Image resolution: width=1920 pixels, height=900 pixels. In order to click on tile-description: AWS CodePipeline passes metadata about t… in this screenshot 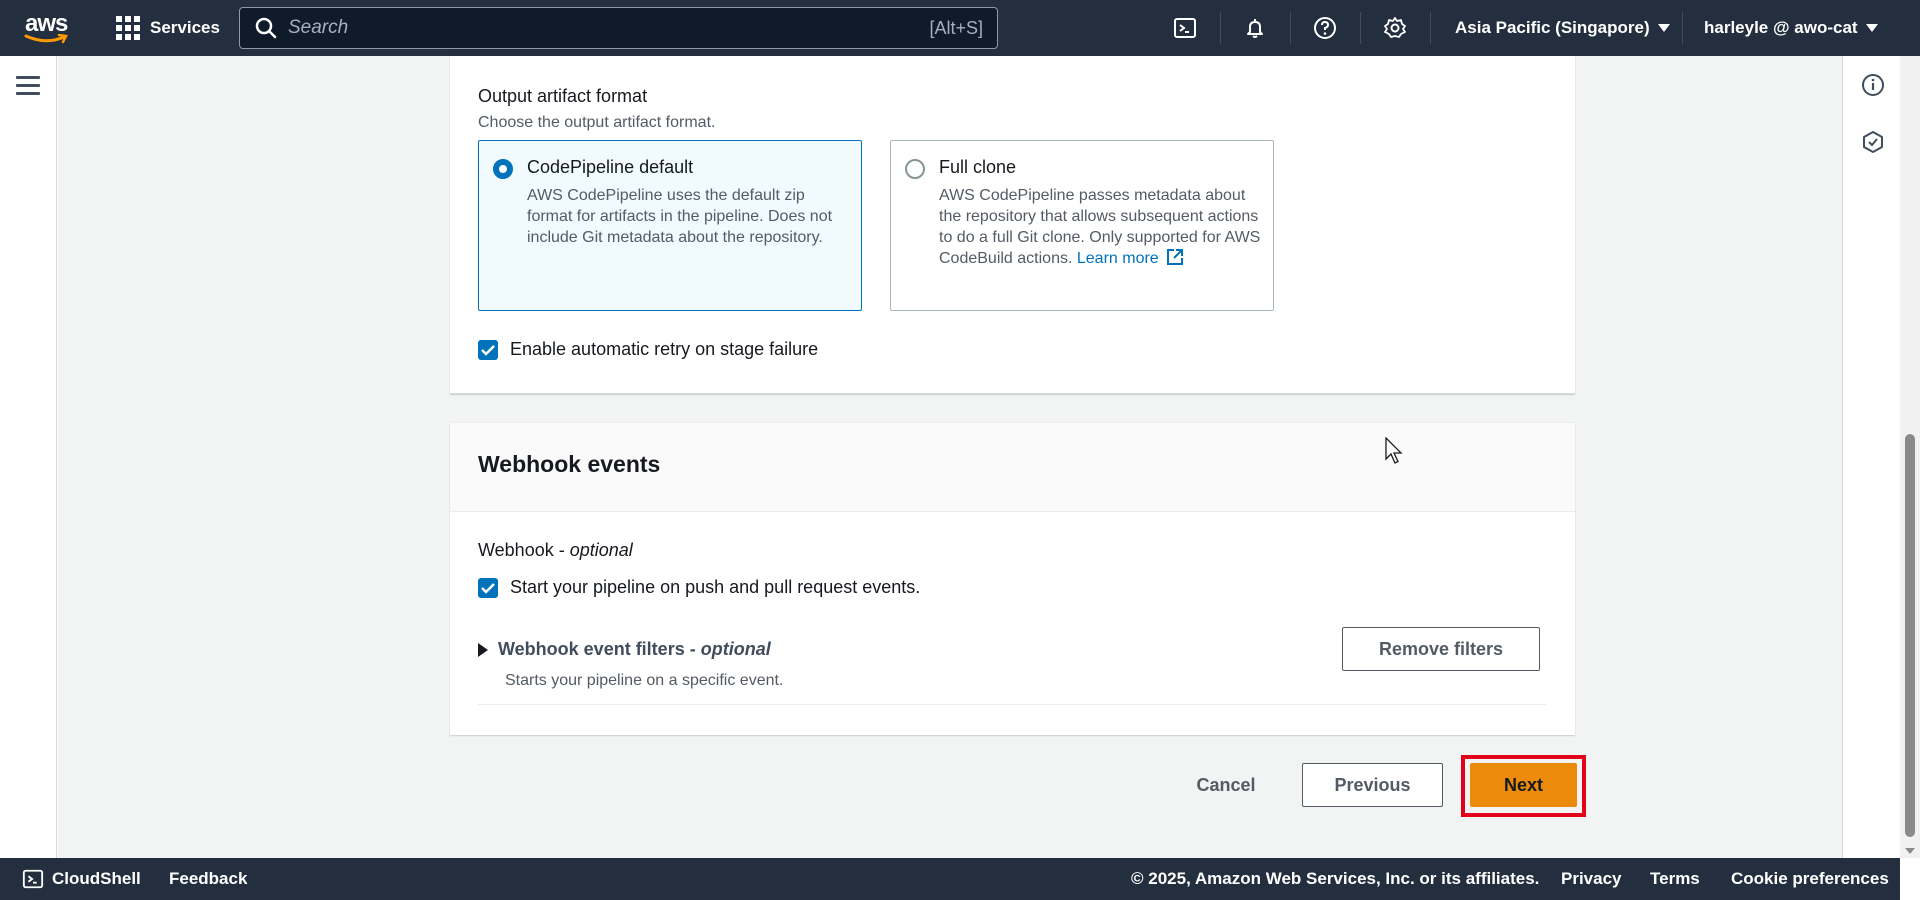, I will do `click(1101, 227)`.